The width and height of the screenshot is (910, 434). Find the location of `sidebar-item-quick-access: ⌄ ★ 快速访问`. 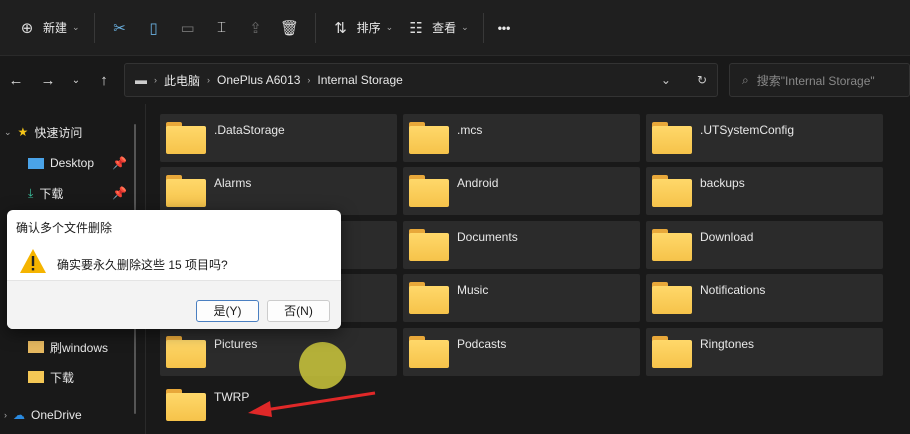

sidebar-item-quick-access: ⌄ ★ 快速访问 is located at coordinates (74, 132).